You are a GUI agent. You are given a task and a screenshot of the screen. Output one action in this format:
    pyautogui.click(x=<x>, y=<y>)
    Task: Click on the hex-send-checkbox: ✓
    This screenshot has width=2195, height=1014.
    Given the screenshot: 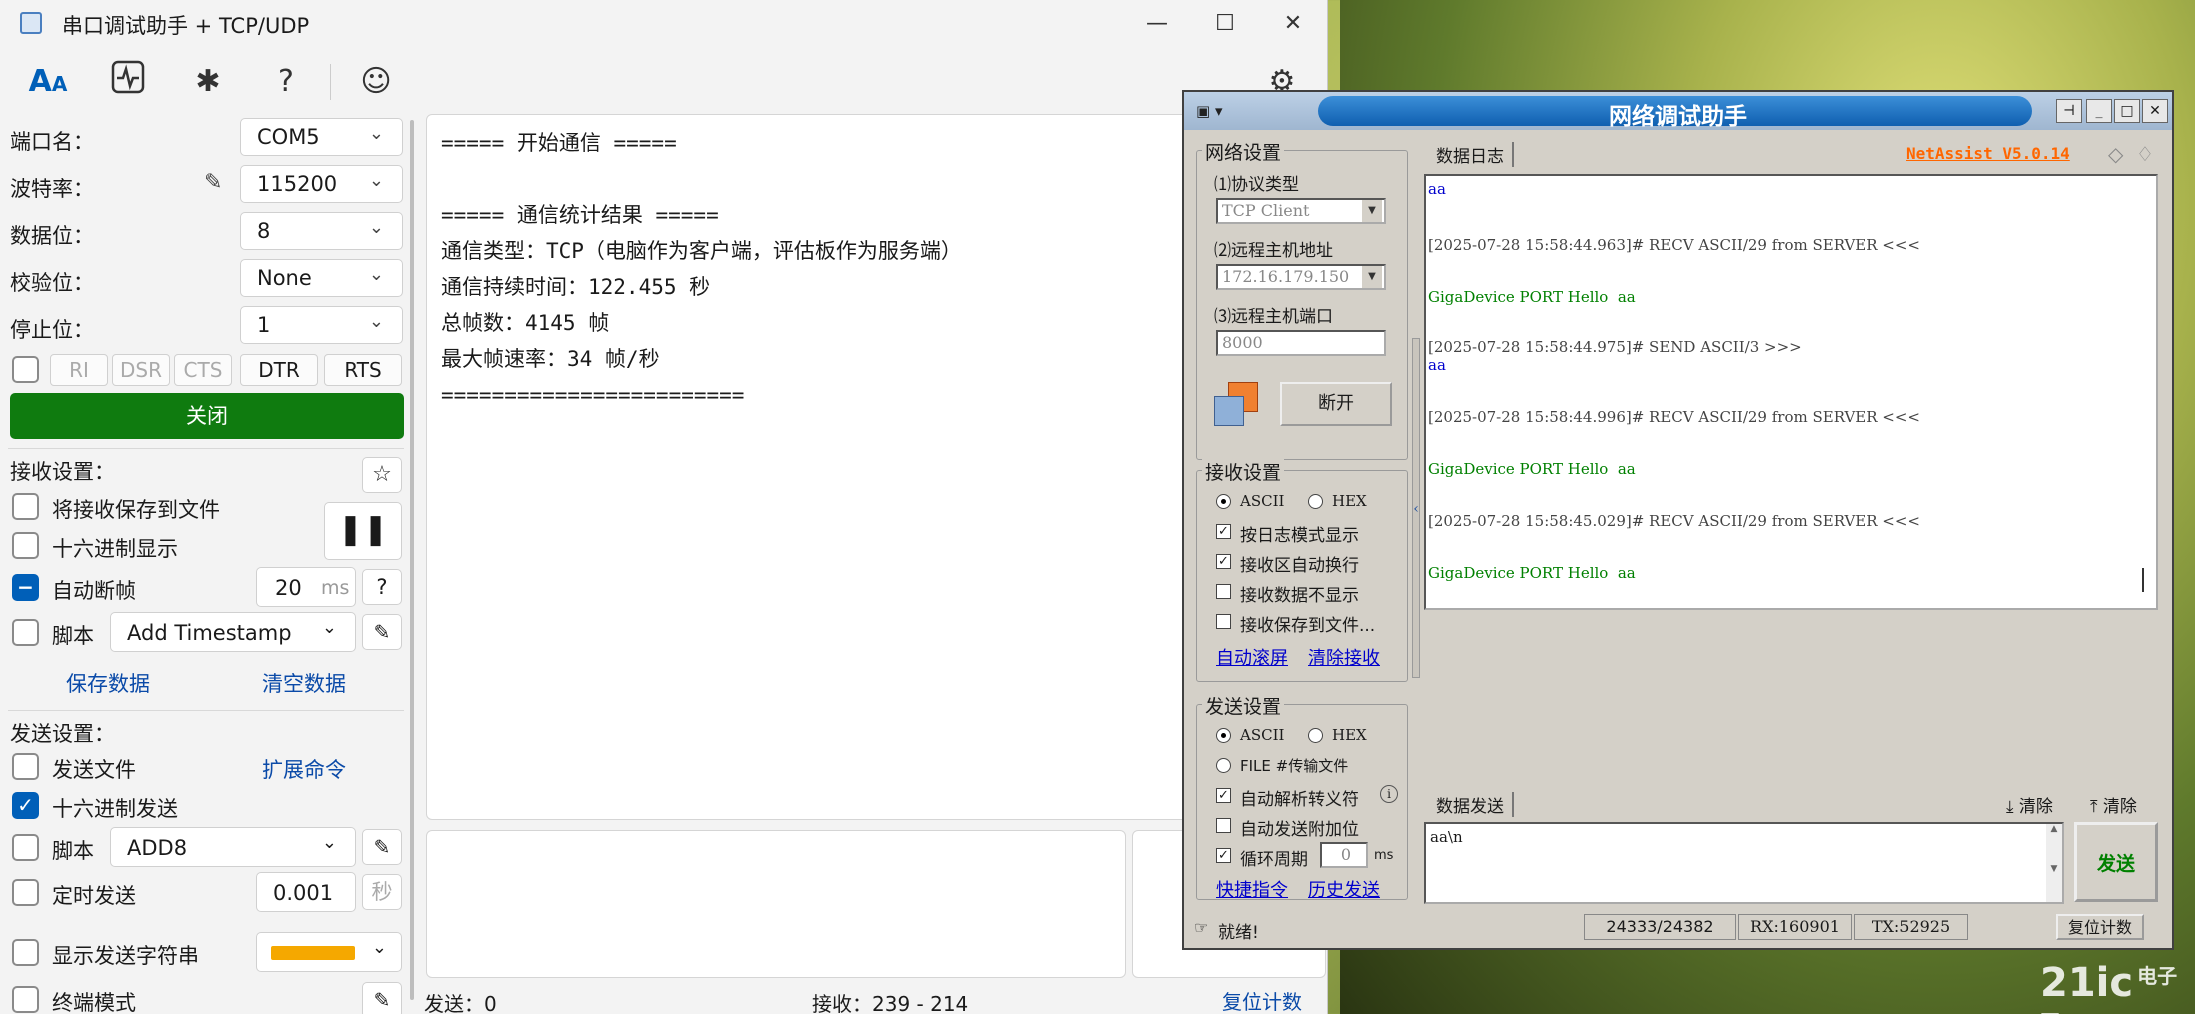 What is the action you would take?
    pyautogui.click(x=25, y=805)
    